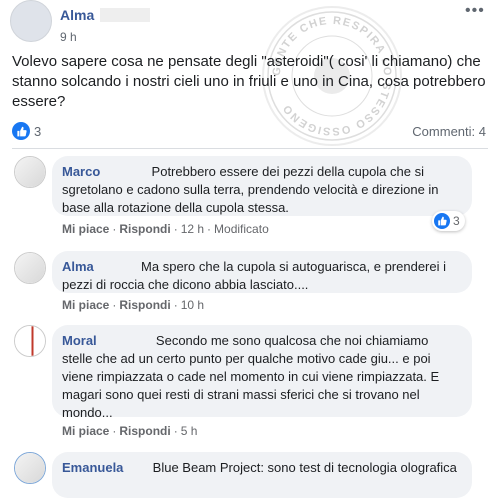 The width and height of the screenshot is (500, 499). Describe the element at coordinates (79, 340) in the screenshot. I see `comment-author: Moral` at that location.